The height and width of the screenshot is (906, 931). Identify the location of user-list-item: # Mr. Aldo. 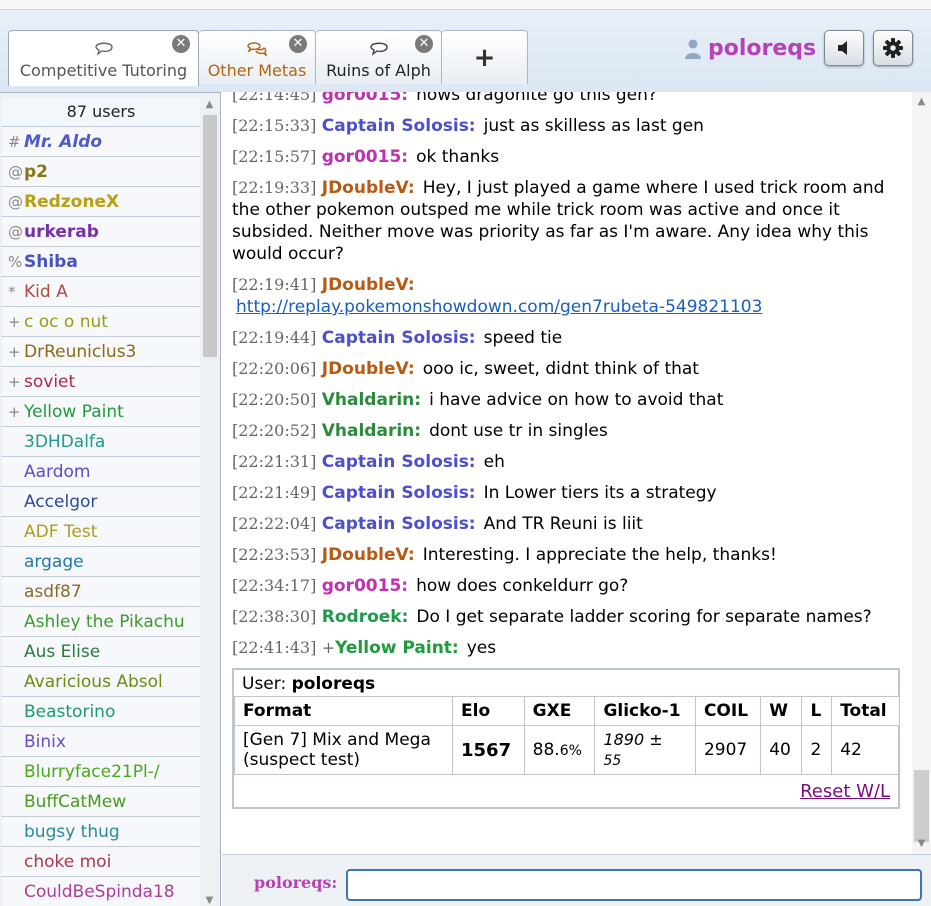
(101, 142).